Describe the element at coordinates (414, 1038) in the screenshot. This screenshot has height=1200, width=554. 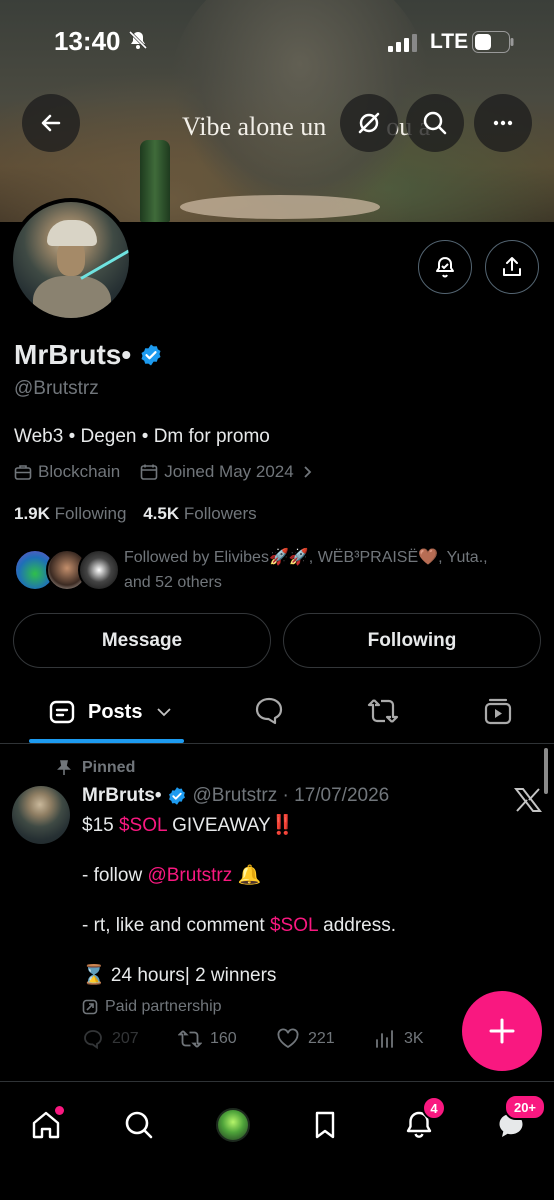
I see `views-count: 3K` at that location.